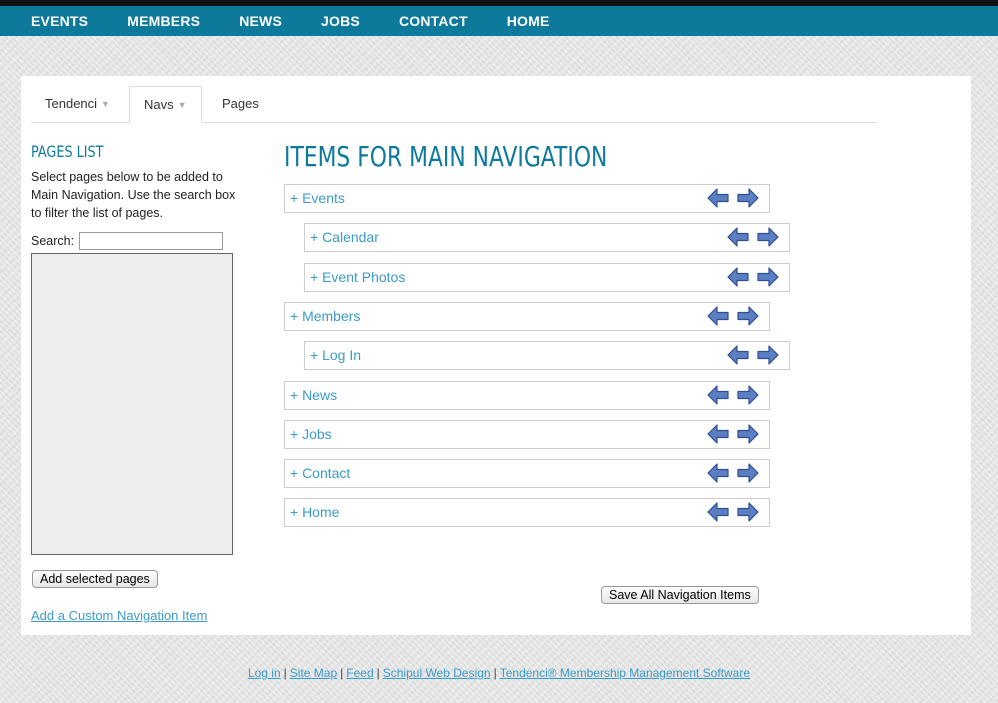 The image size is (998, 703). I want to click on pages-select-list, so click(132, 404).